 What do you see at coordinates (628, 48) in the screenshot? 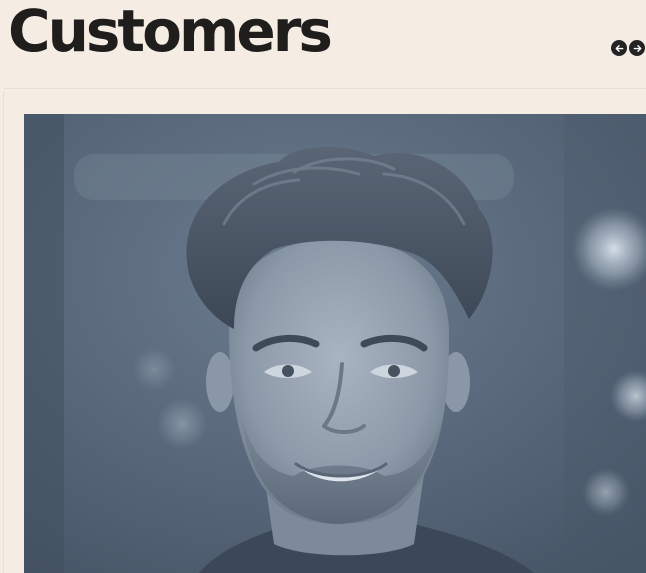
I see `carousel-controls` at bounding box center [628, 48].